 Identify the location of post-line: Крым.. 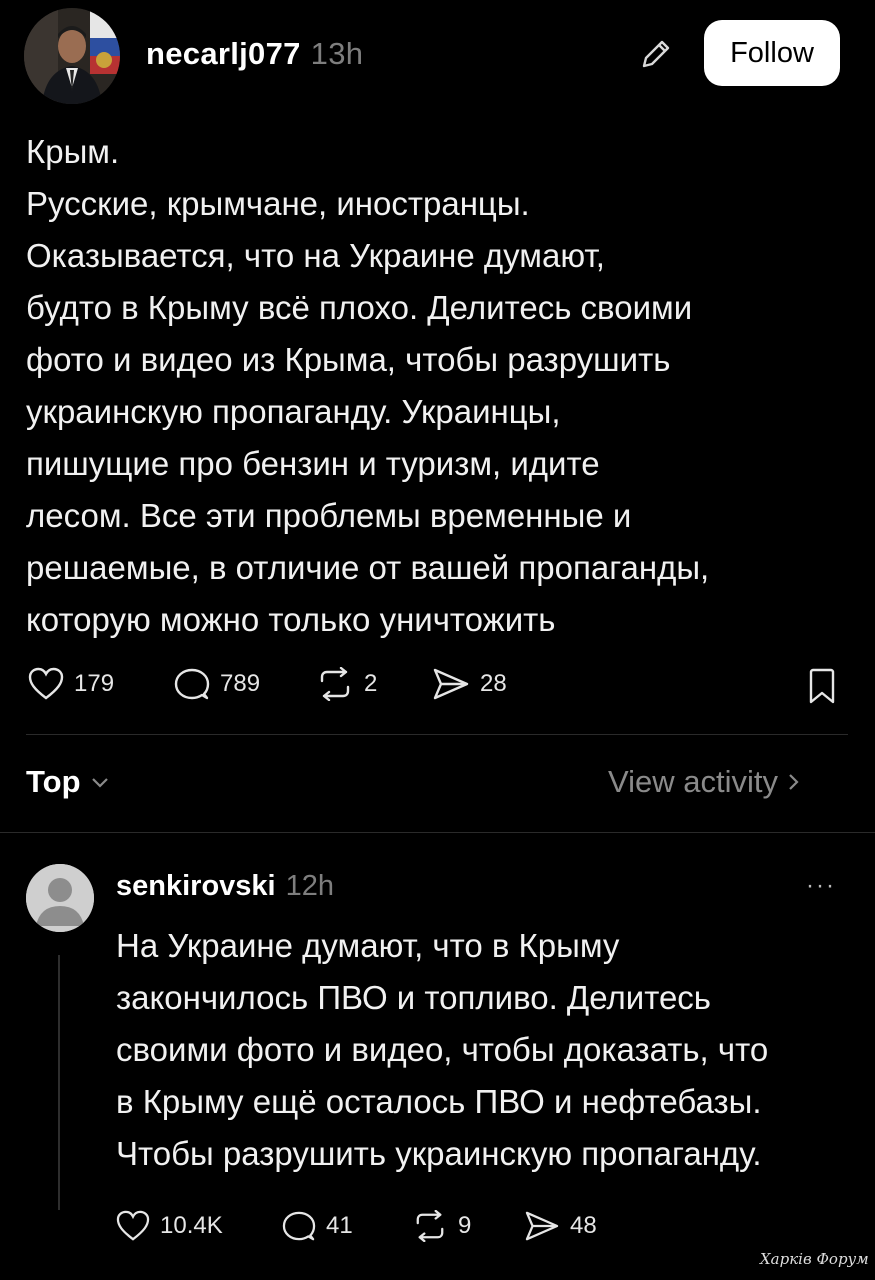
(73, 151).